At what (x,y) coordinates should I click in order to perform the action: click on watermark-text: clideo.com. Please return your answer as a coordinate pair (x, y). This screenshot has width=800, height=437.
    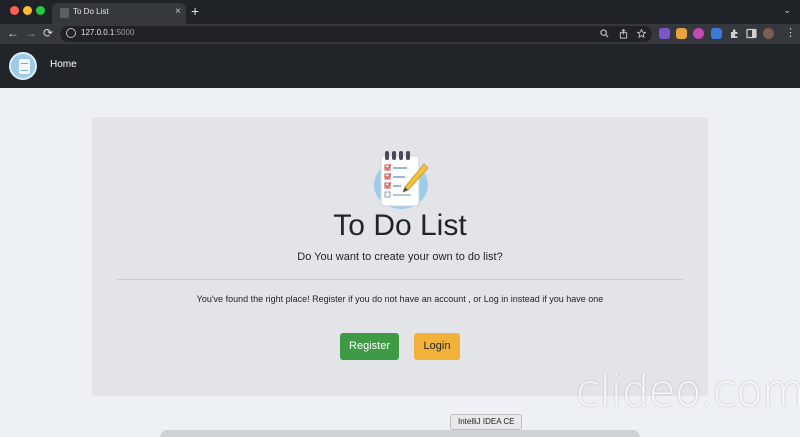
    Looking at the image, I should click on (688, 391).